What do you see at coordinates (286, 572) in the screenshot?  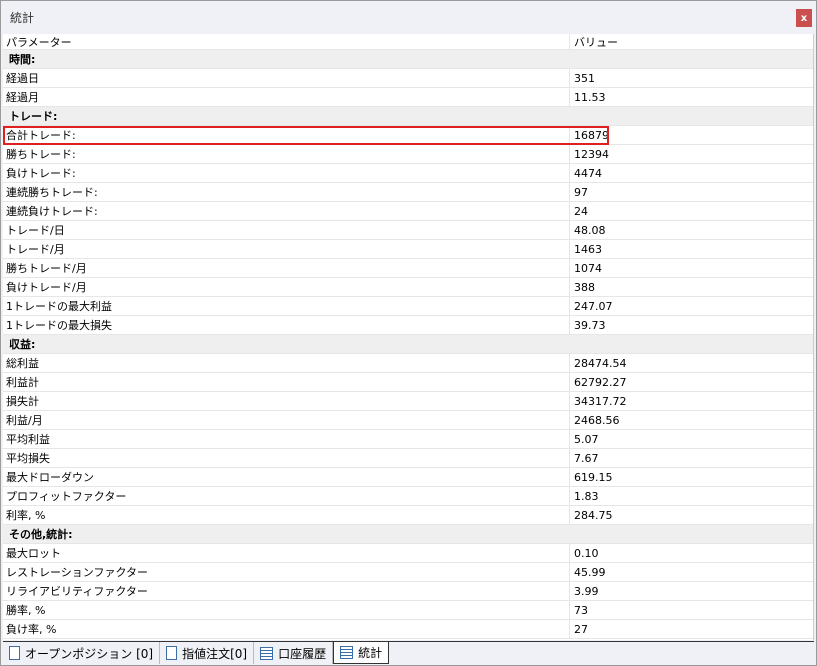 I see `parameter-label: レストレーションファクター` at bounding box center [286, 572].